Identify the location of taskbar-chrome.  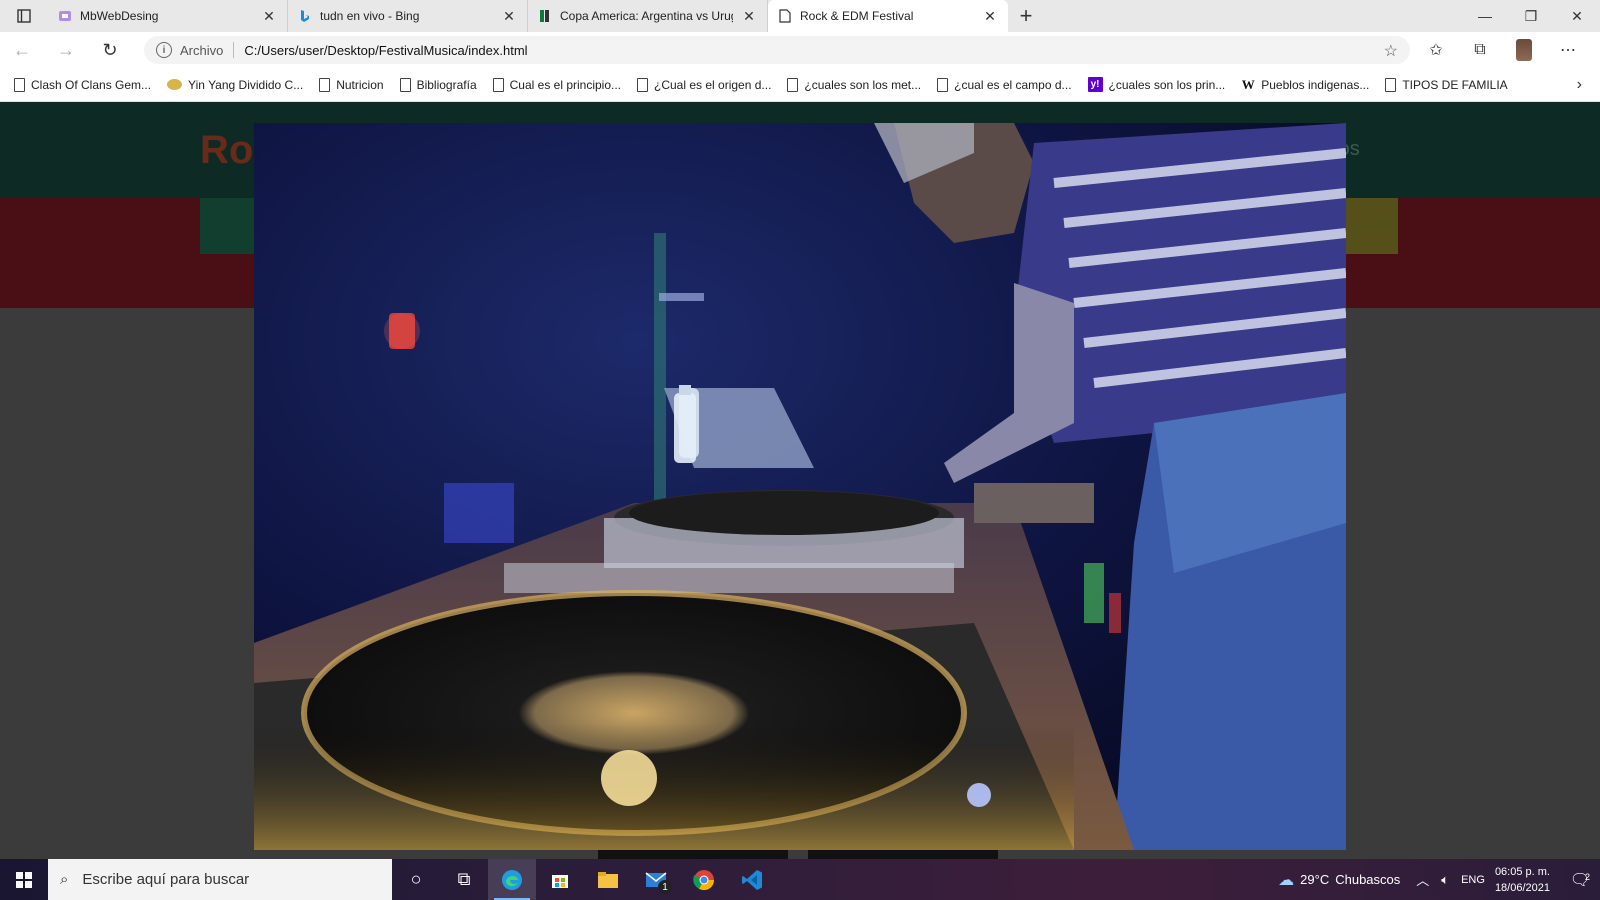
(704, 879).